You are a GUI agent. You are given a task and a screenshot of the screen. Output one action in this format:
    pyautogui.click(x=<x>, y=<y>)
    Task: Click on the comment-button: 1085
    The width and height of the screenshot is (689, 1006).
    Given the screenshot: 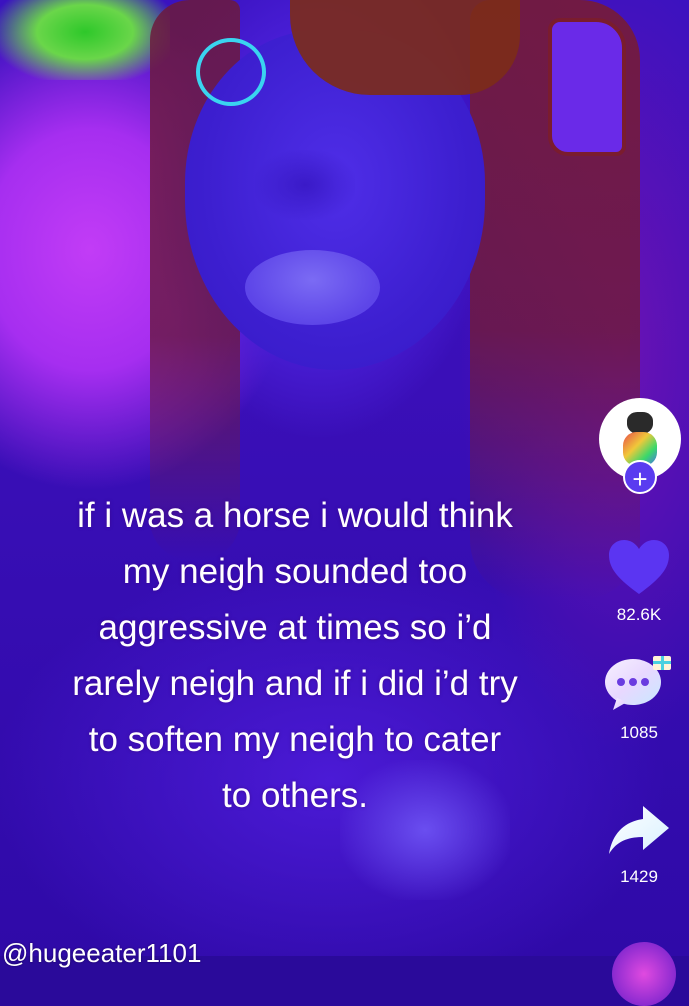 What is the action you would take?
    pyautogui.click(x=639, y=696)
    